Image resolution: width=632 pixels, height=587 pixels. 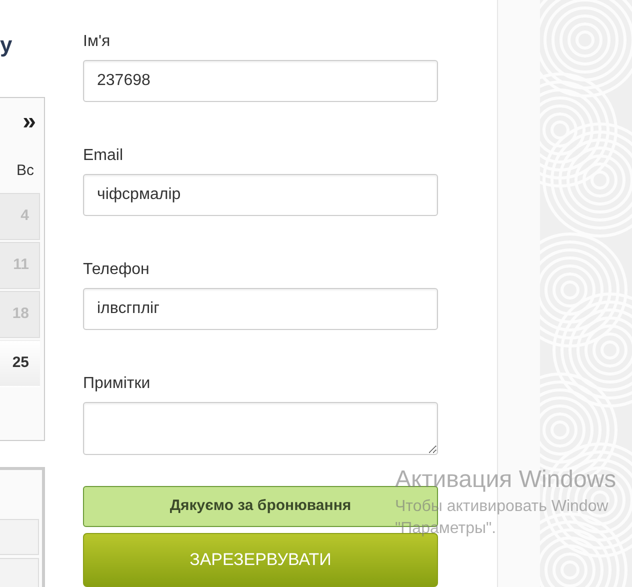 I want to click on field-label: Email, so click(x=103, y=156).